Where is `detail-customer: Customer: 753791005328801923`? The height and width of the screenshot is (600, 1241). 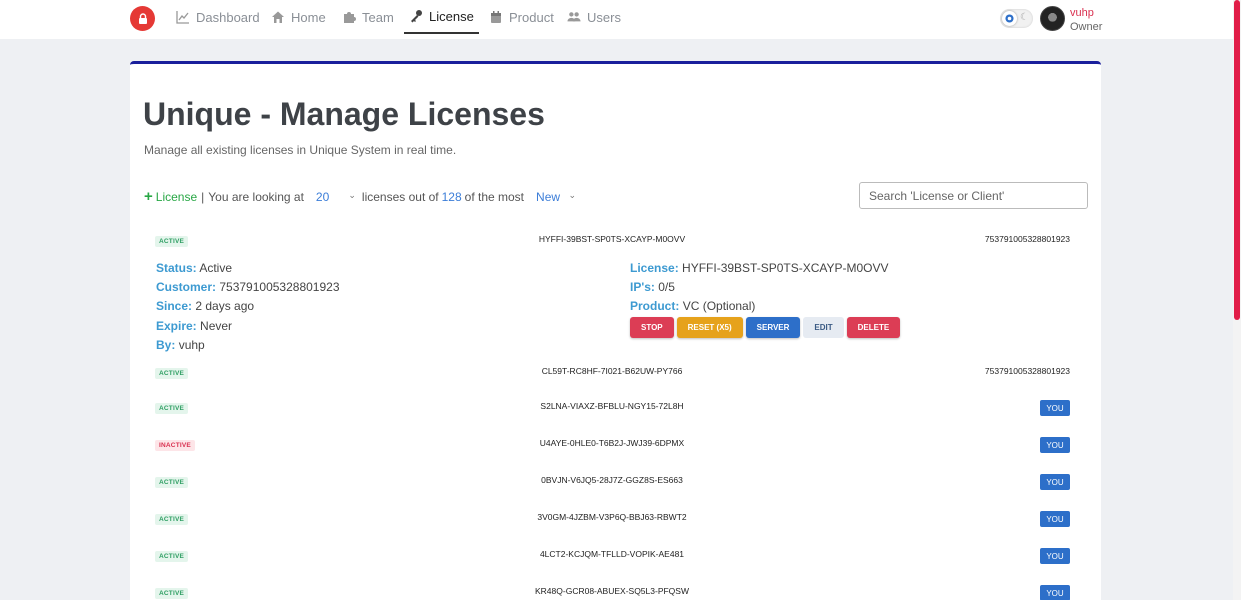
detail-customer: Customer: 753791005328801923 is located at coordinates (248, 287).